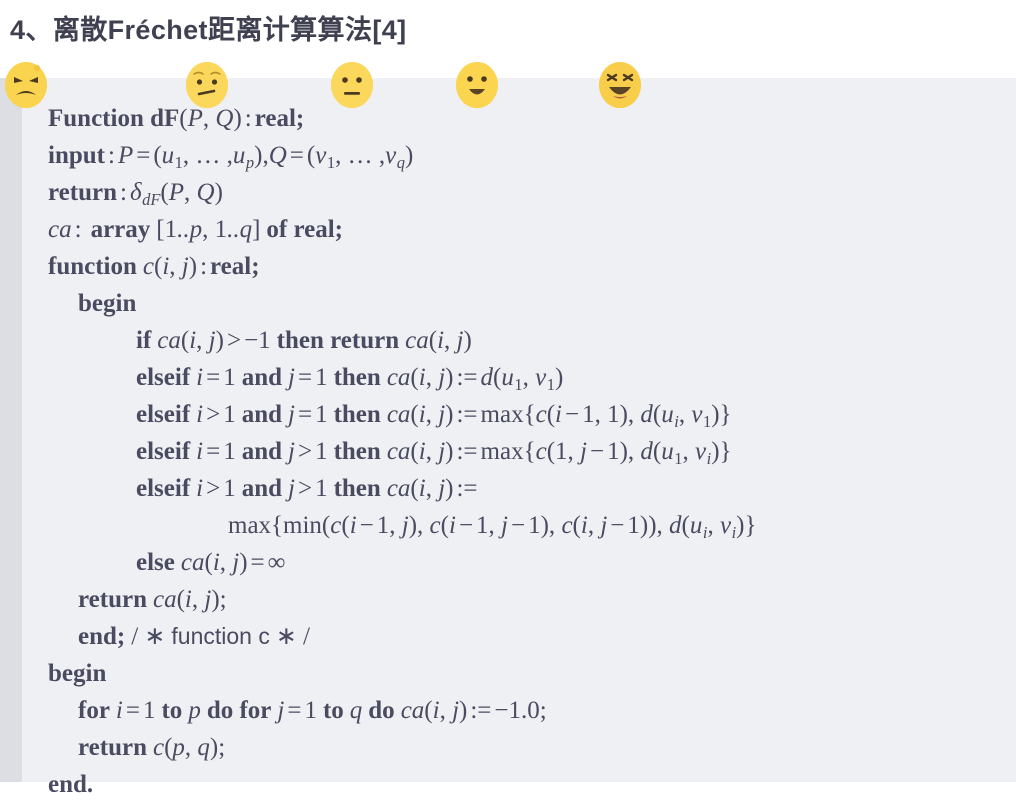 This screenshot has width=1016, height=803. What do you see at coordinates (11, 430) in the screenshot?
I see `code-block-gutter` at bounding box center [11, 430].